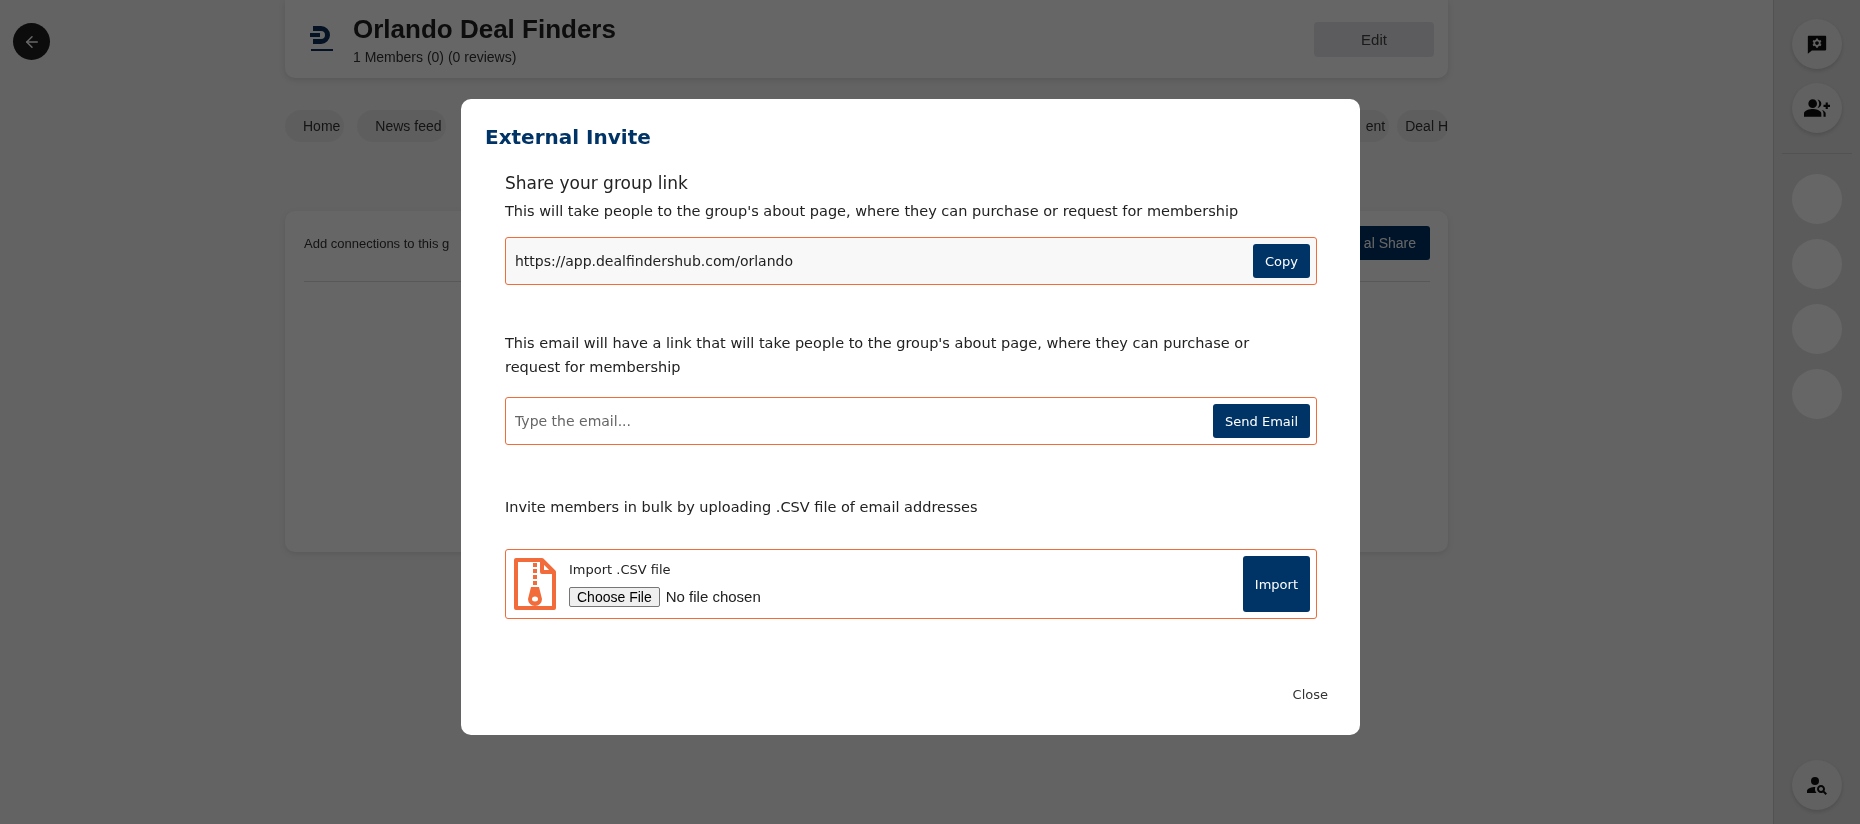 This screenshot has width=1860, height=824. What do you see at coordinates (568, 137) in the screenshot?
I see `dialog-title: External Invite` at bounding box center [568, 137].